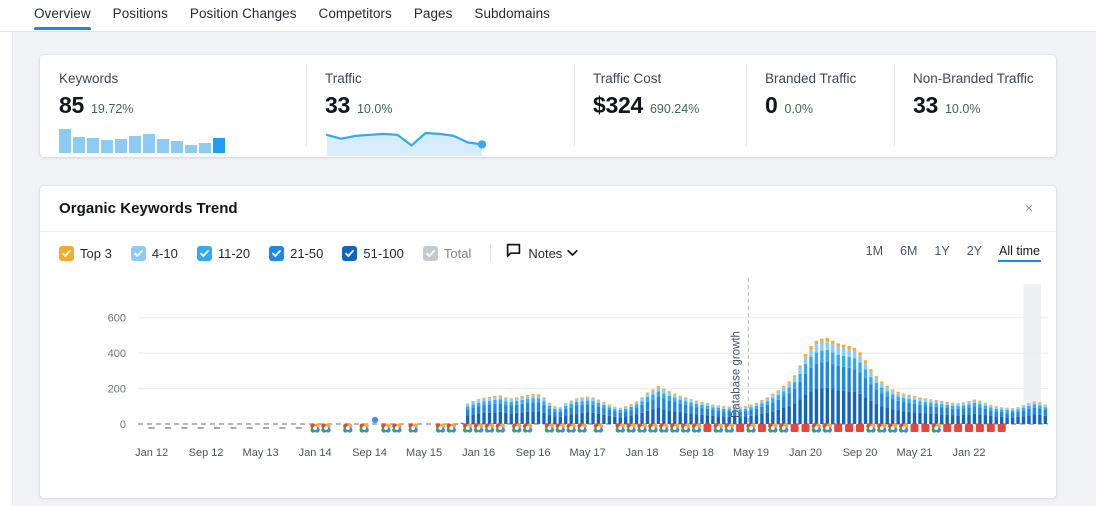 The height and width of the screenshot is (506, 1096). Describe the element at coordinates (1029, 209) in the screenshot. I see `close-icon: ×` at that location.